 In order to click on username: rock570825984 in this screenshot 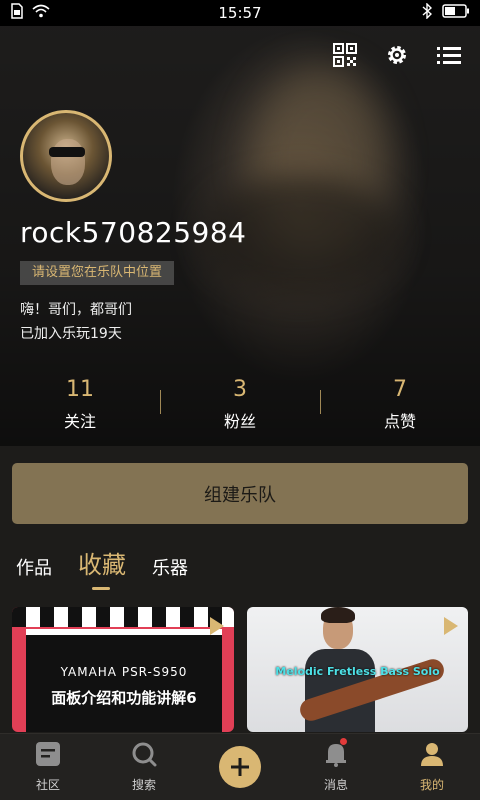, I will do `click(133, 232)`.